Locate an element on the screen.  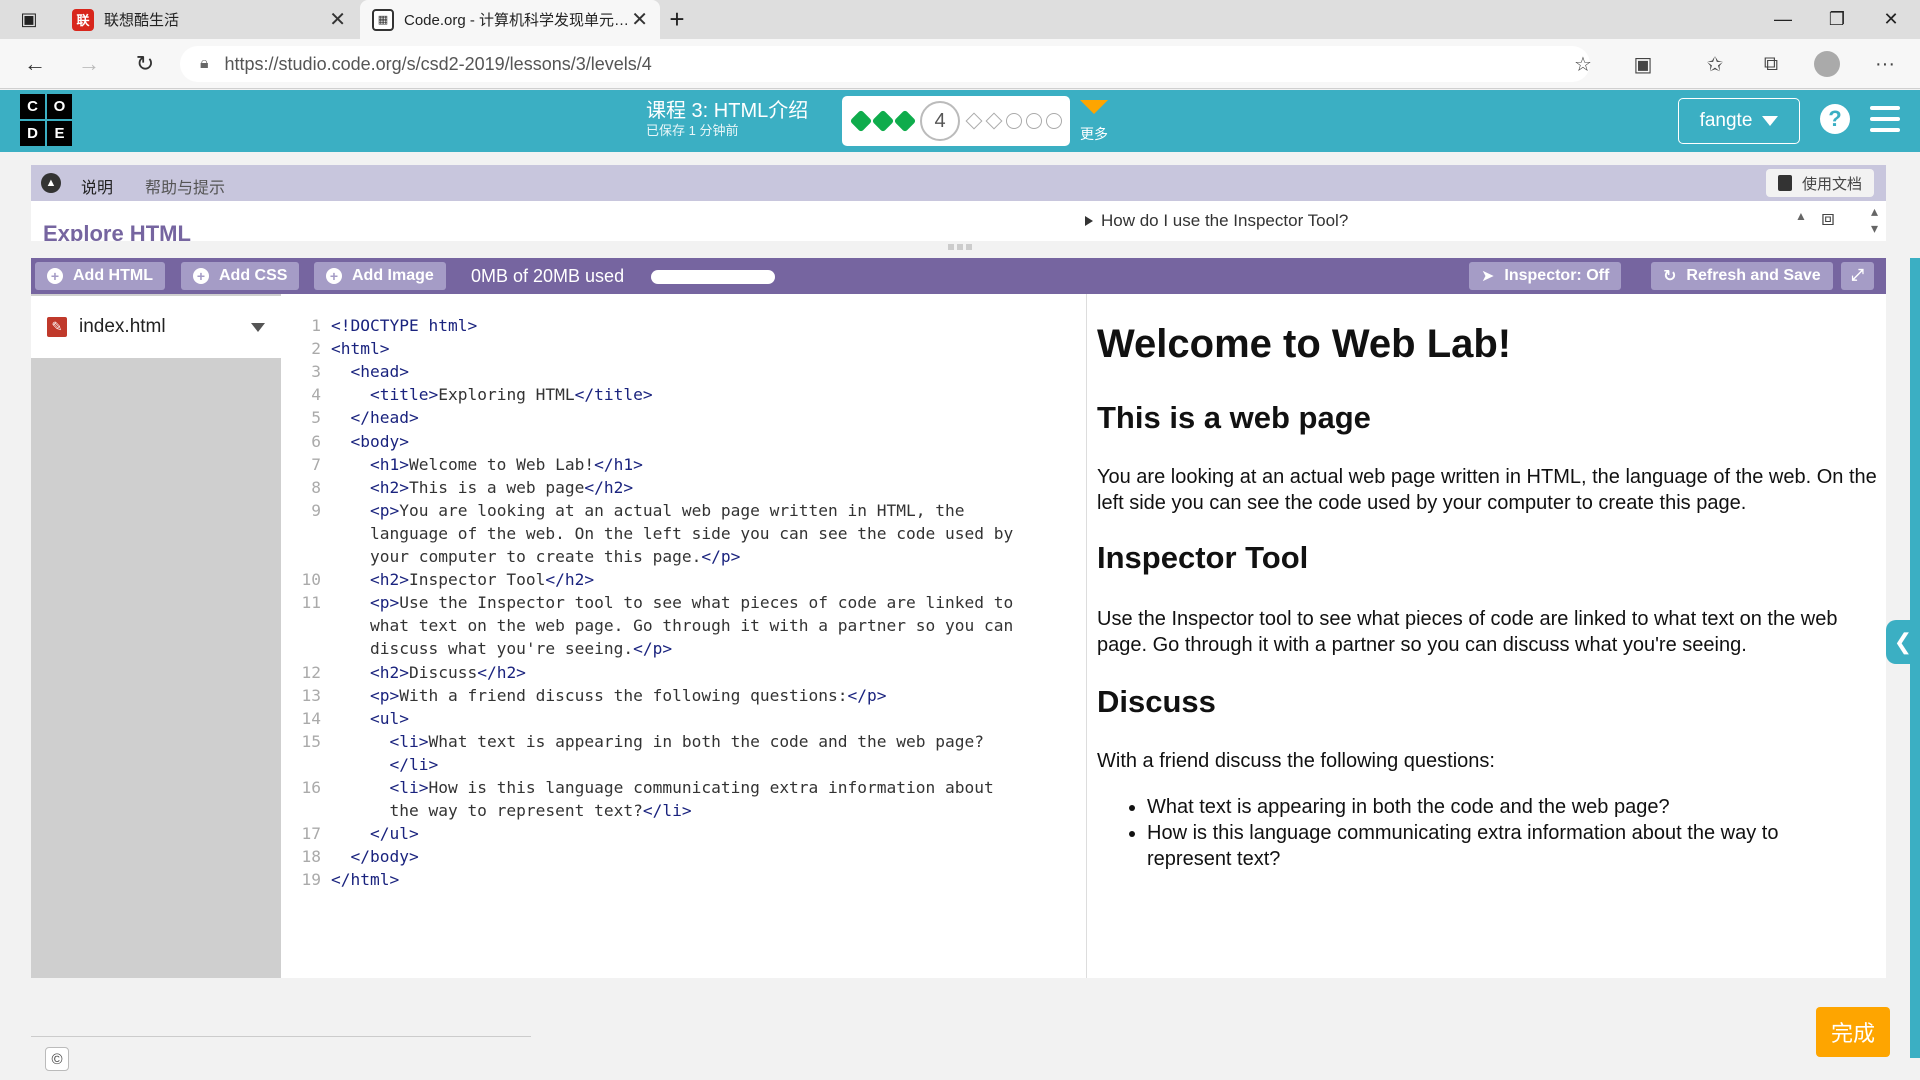
window-close-icon: ✕ is located at coordinates (1891, 19).